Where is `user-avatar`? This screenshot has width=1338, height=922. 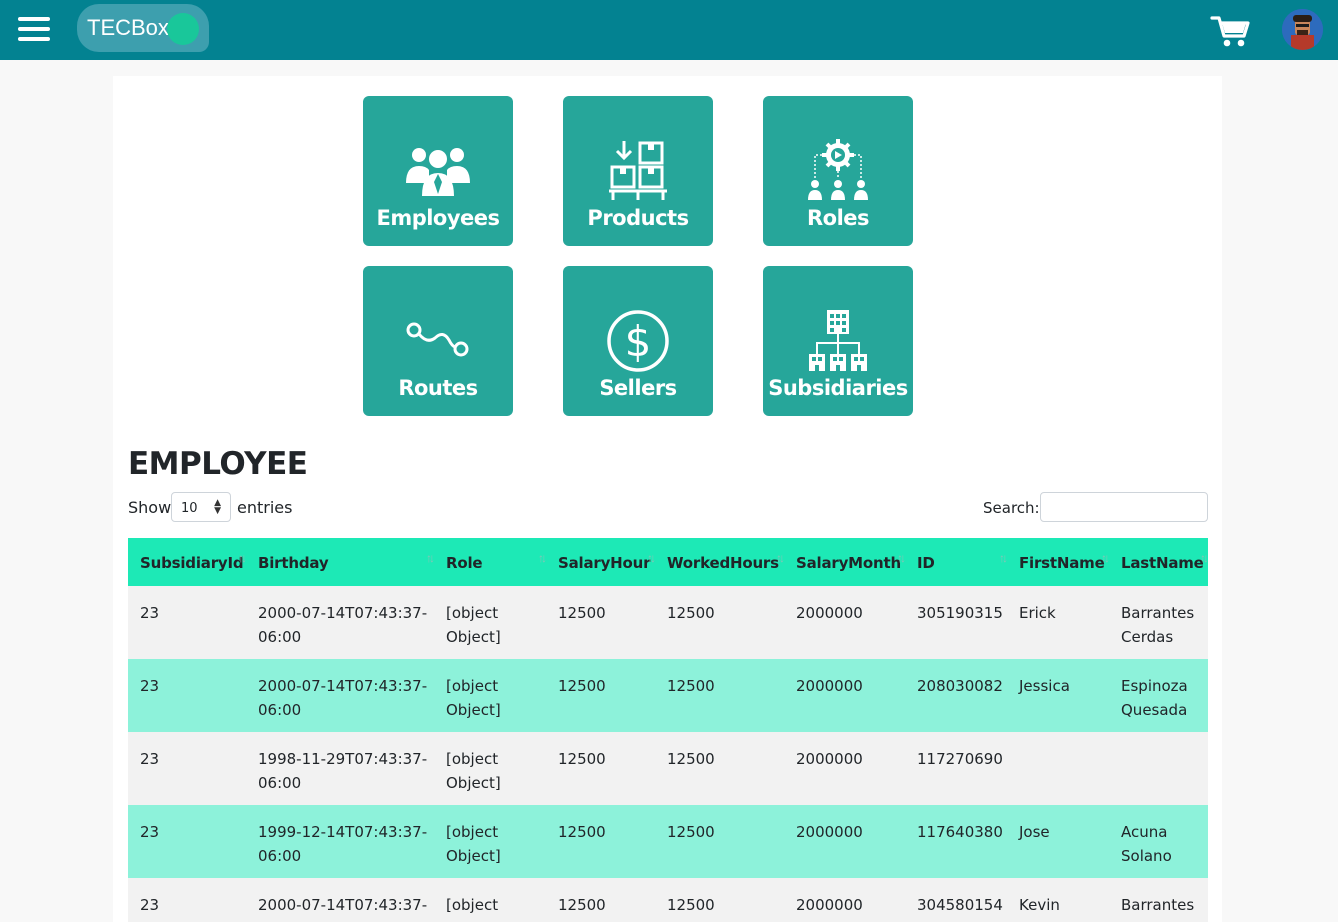
user-avatar is located at coordinates (1302, 29).